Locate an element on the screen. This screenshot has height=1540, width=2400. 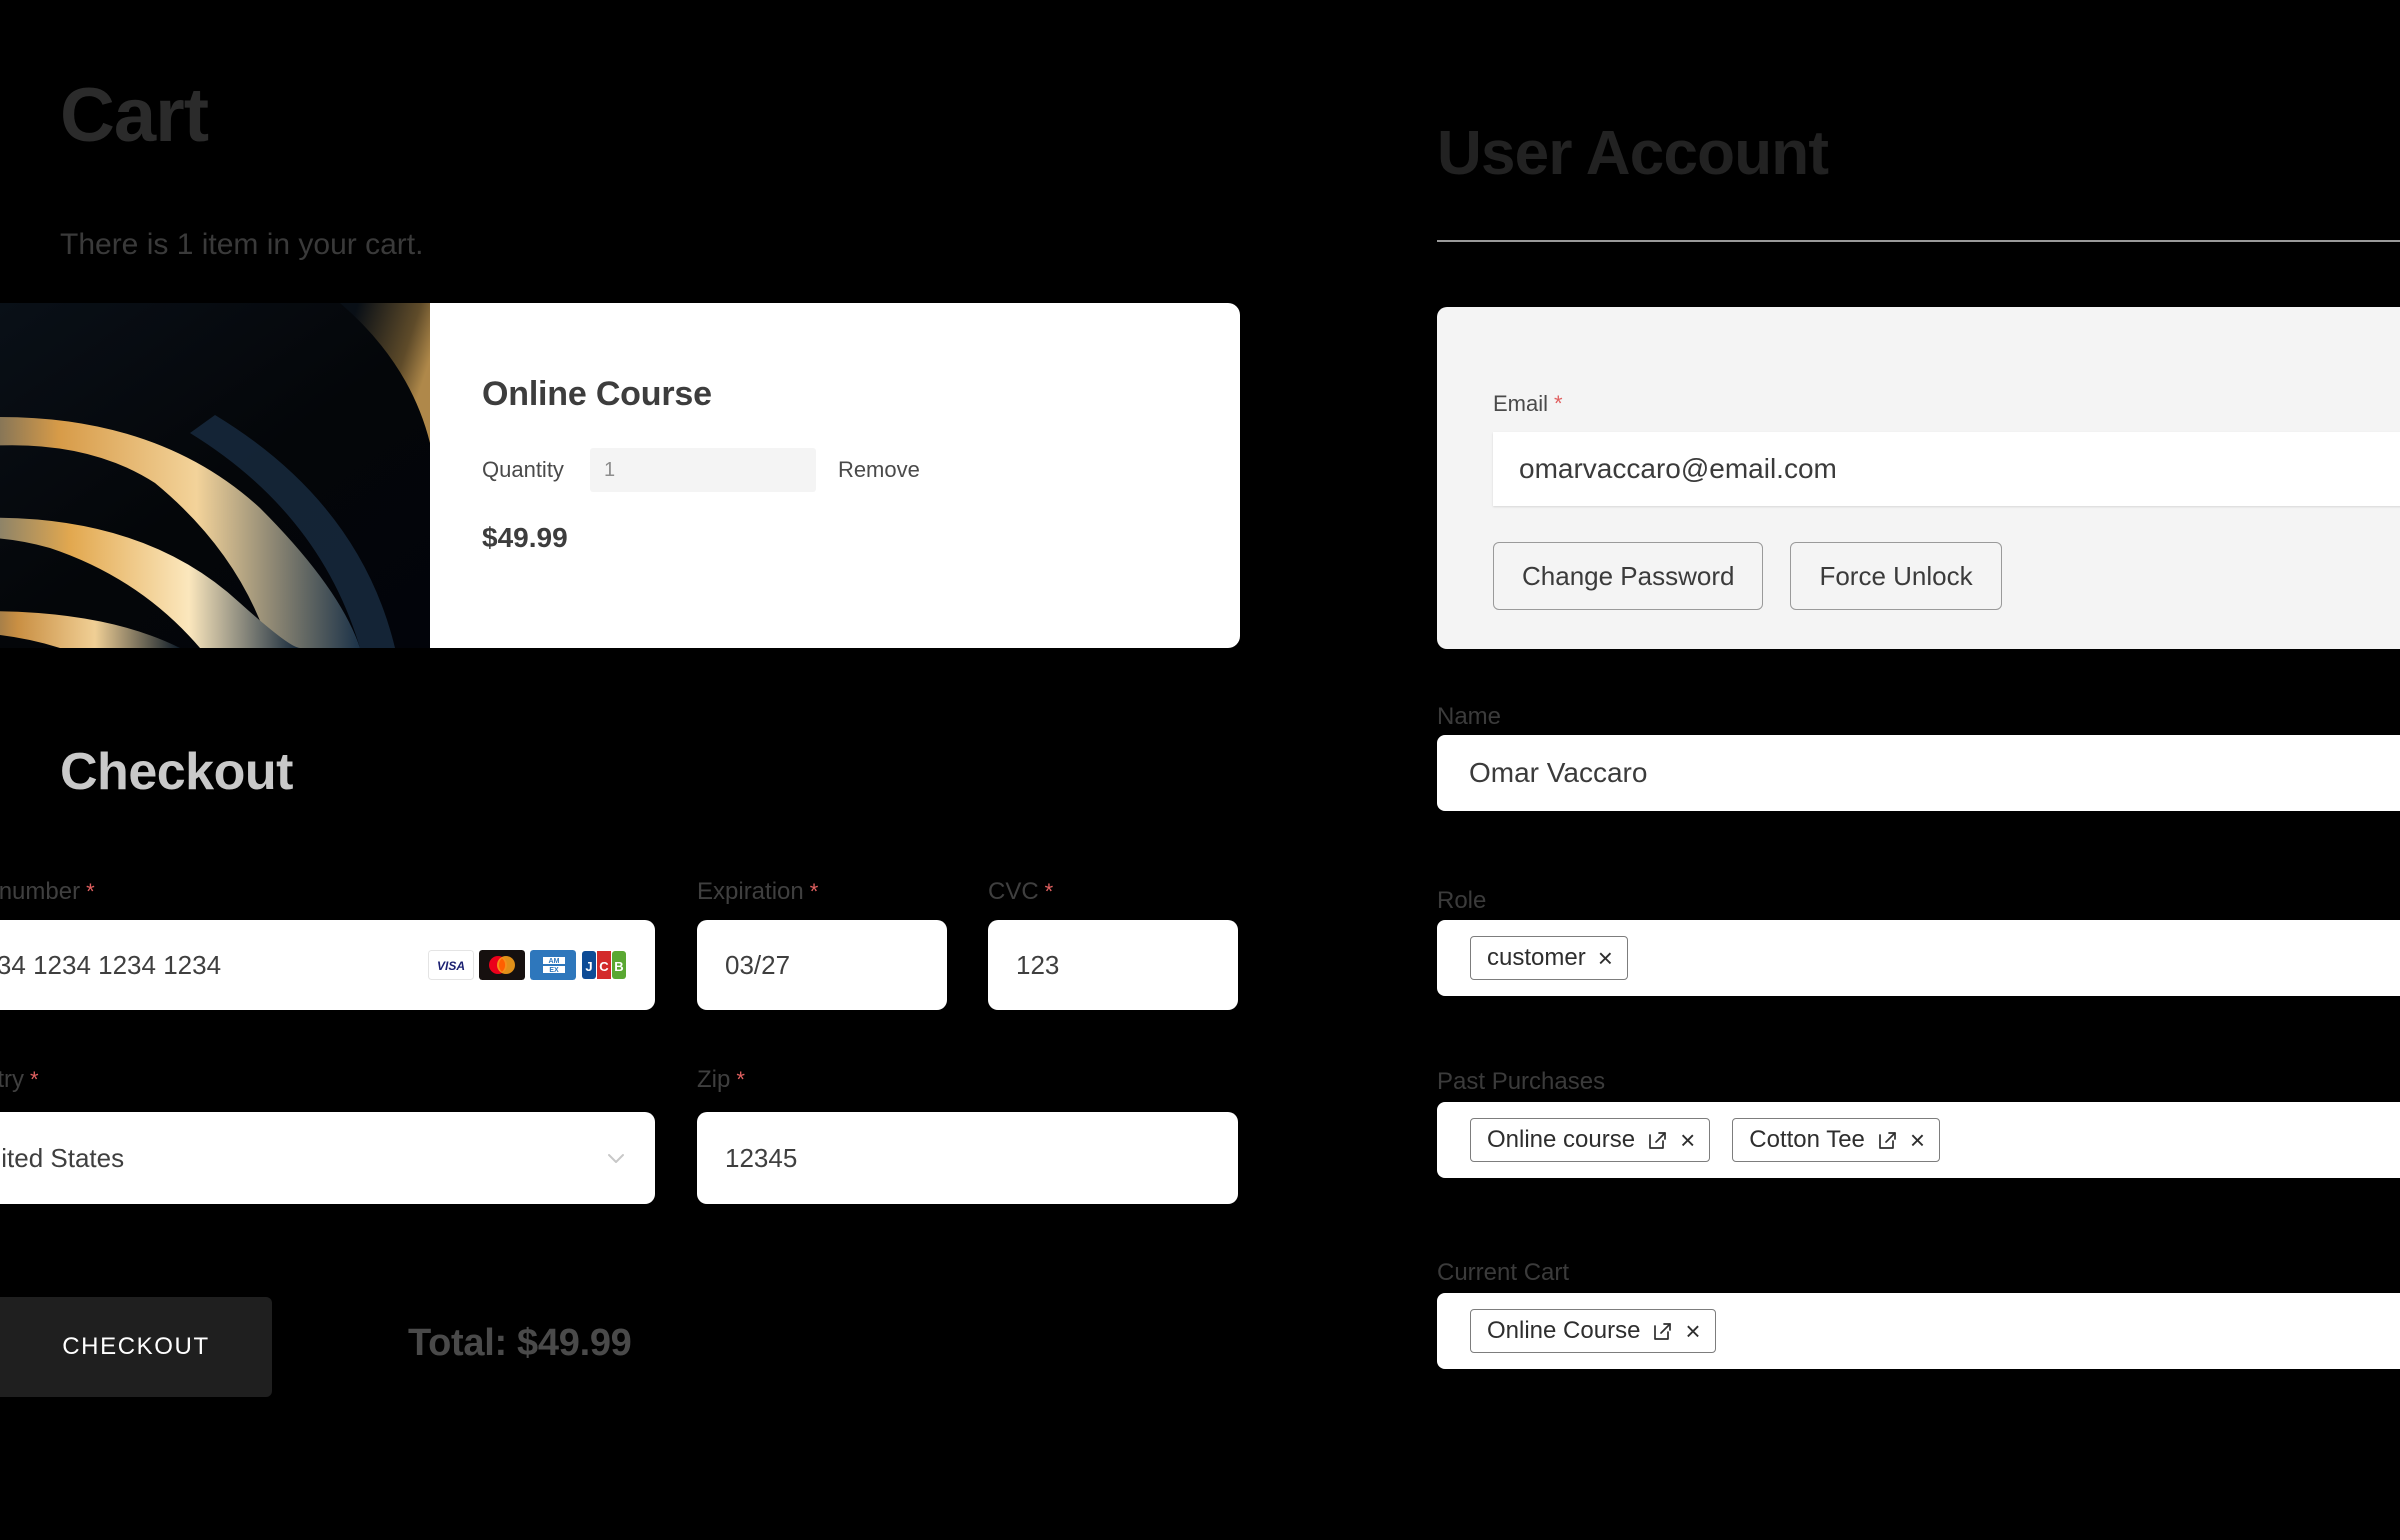
current-cart-label: Current Cart is located at coordinates (1503, 1272).